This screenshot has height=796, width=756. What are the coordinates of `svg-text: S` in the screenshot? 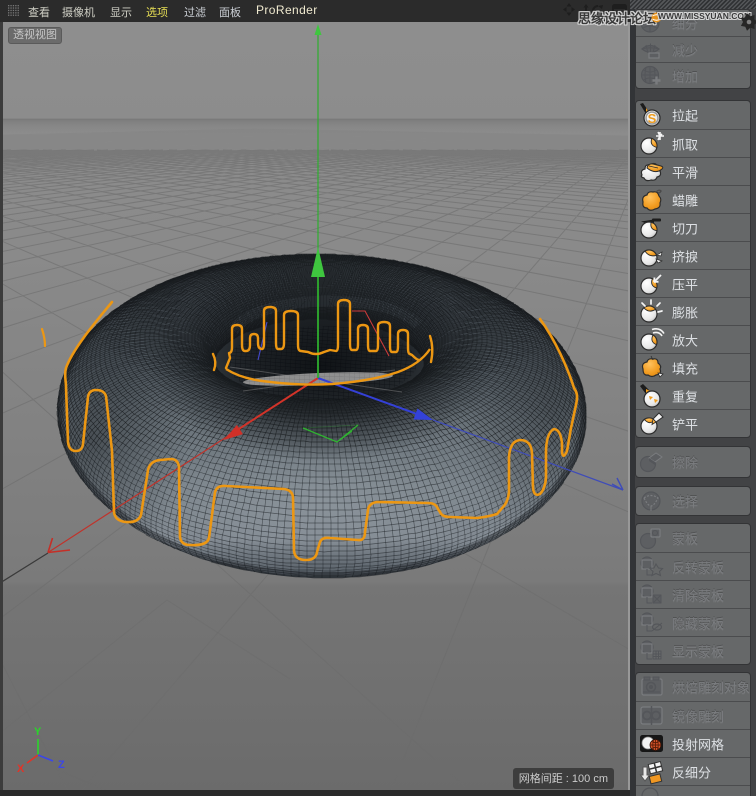 It's located at (652, 118).